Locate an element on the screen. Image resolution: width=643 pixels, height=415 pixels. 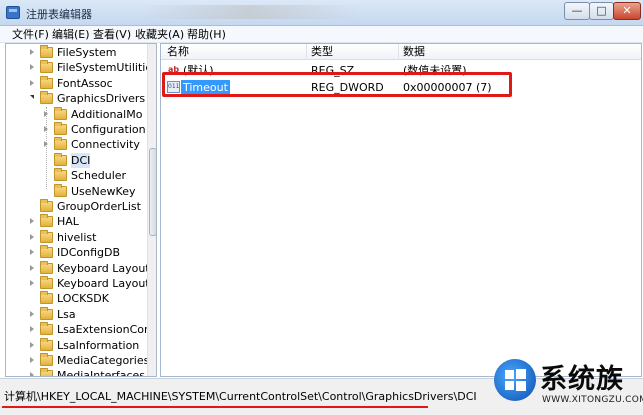
tree-item-label: MediaCategories is located at coordinates (103, 360).